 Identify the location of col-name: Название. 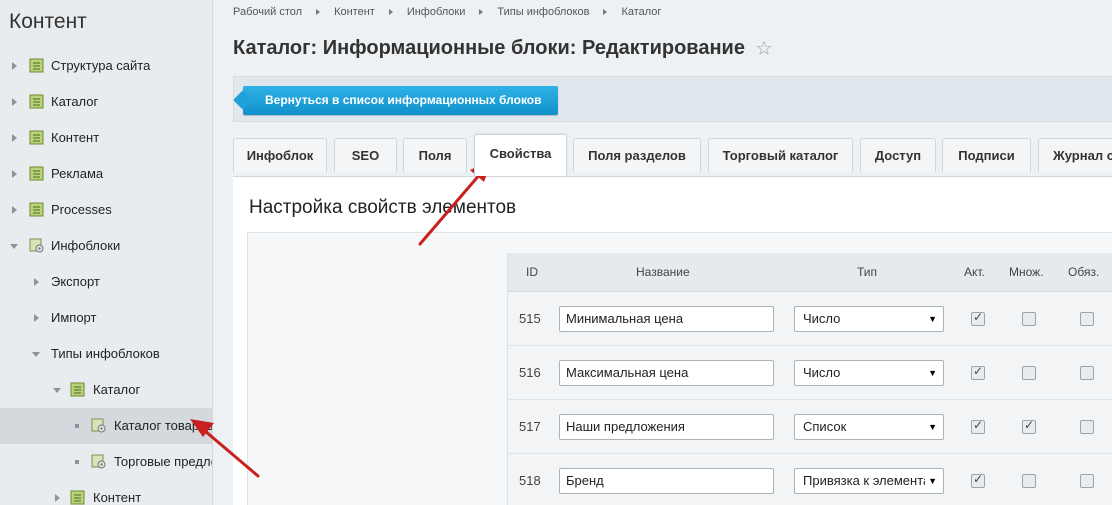
(663, 272).